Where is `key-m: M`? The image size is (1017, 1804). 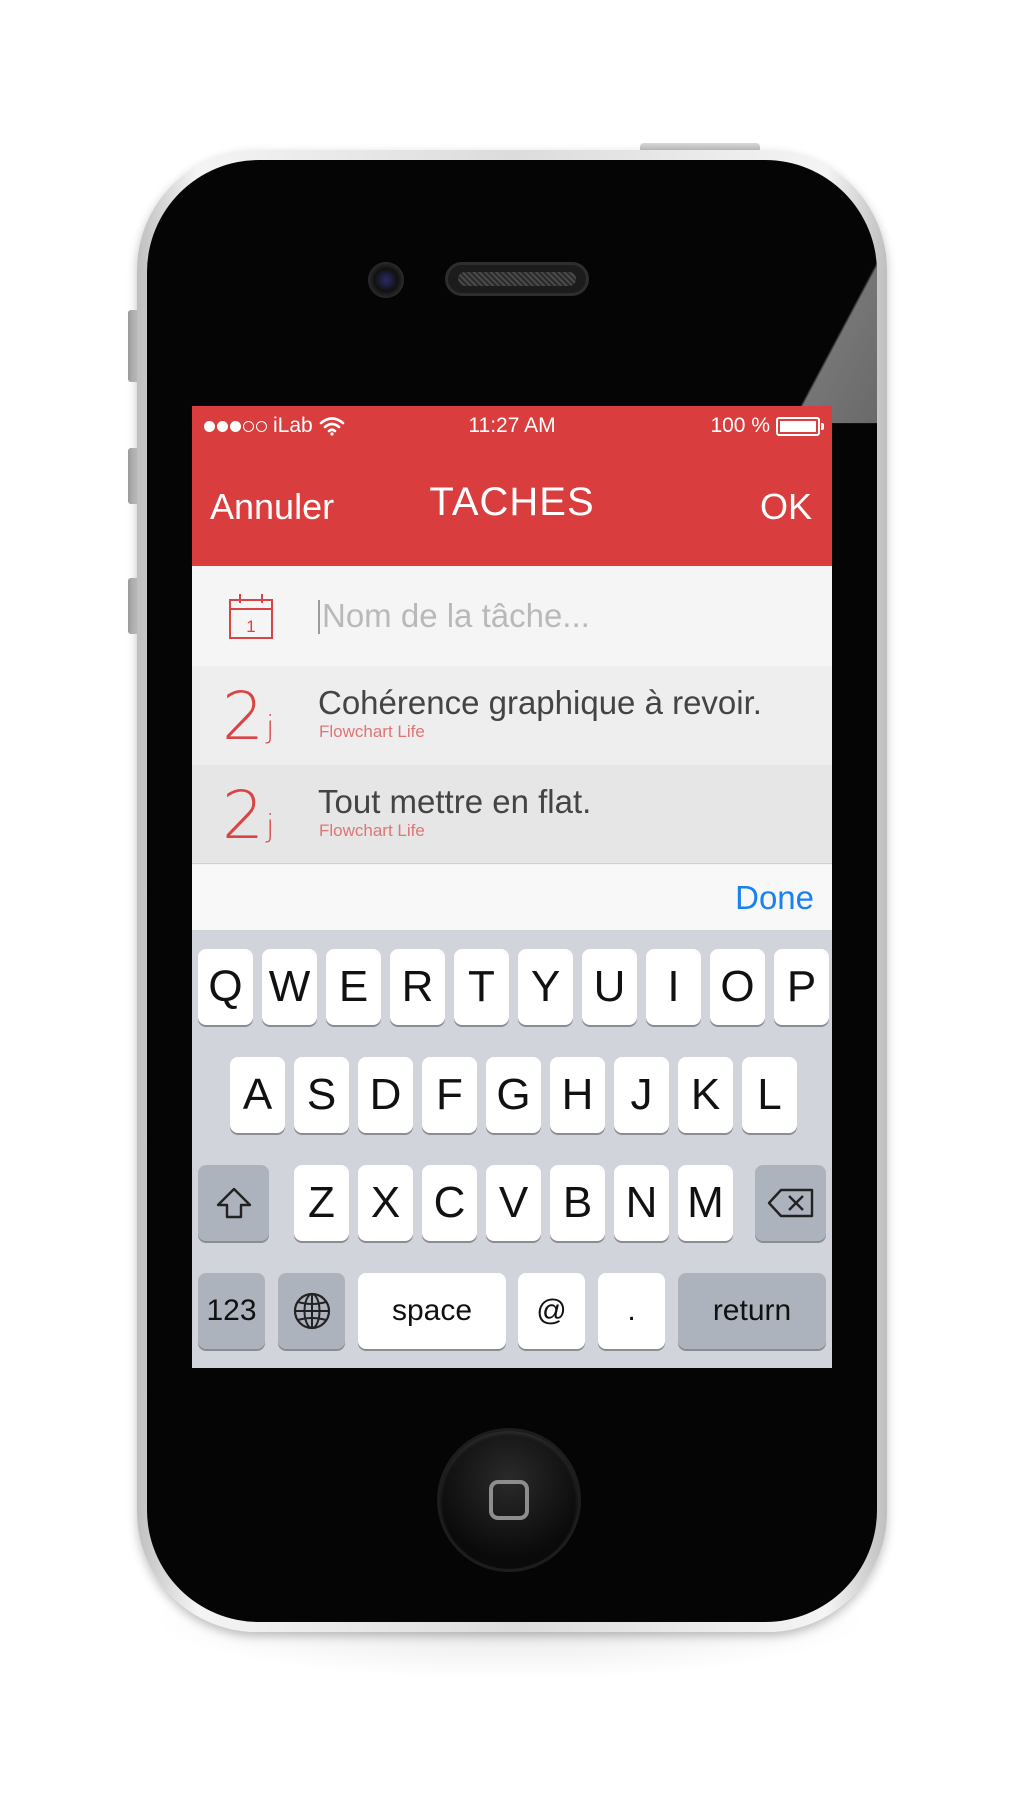
key-m: M is located at coordinates (705, 1203).